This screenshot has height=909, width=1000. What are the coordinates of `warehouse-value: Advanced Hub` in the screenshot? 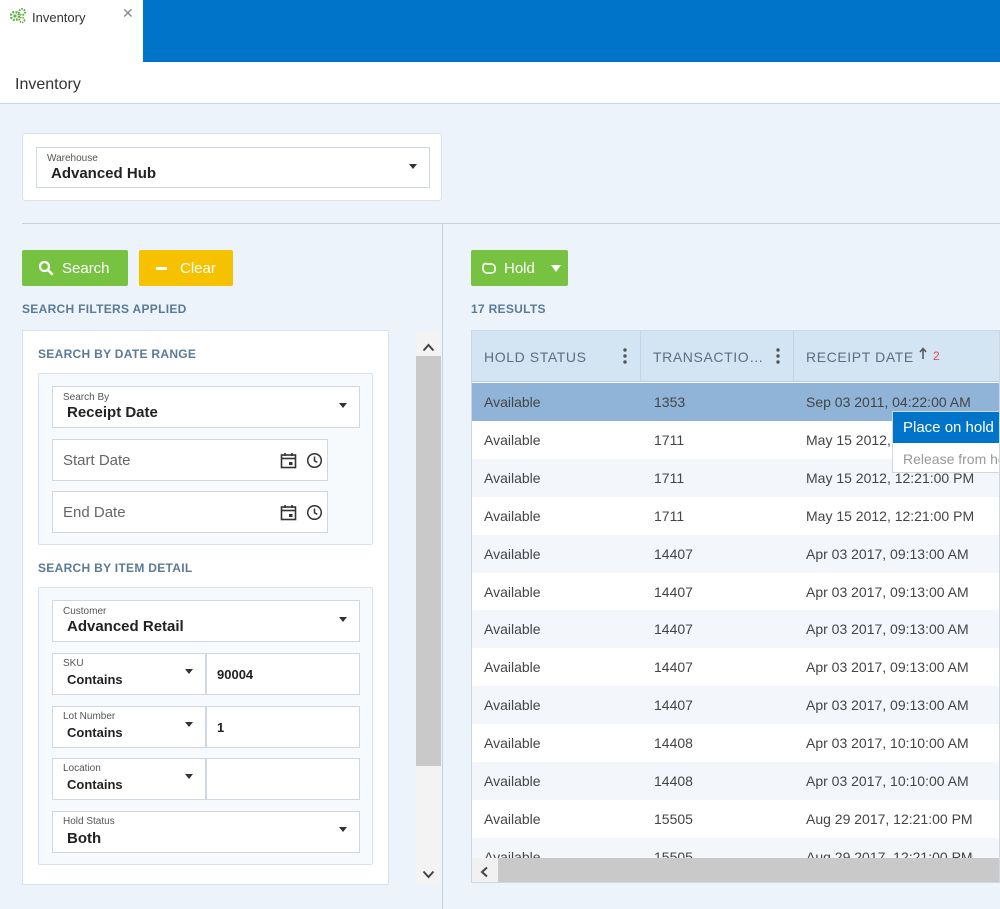 It's located at (104, 173).